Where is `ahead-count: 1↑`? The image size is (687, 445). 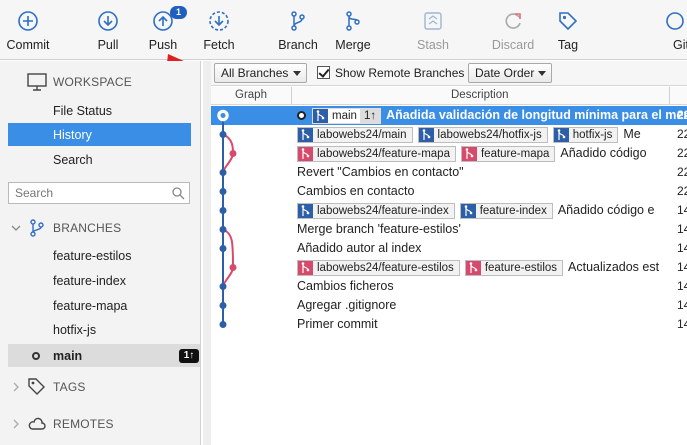 ahead-count: 1↑ is located at coordinates (370, 116).